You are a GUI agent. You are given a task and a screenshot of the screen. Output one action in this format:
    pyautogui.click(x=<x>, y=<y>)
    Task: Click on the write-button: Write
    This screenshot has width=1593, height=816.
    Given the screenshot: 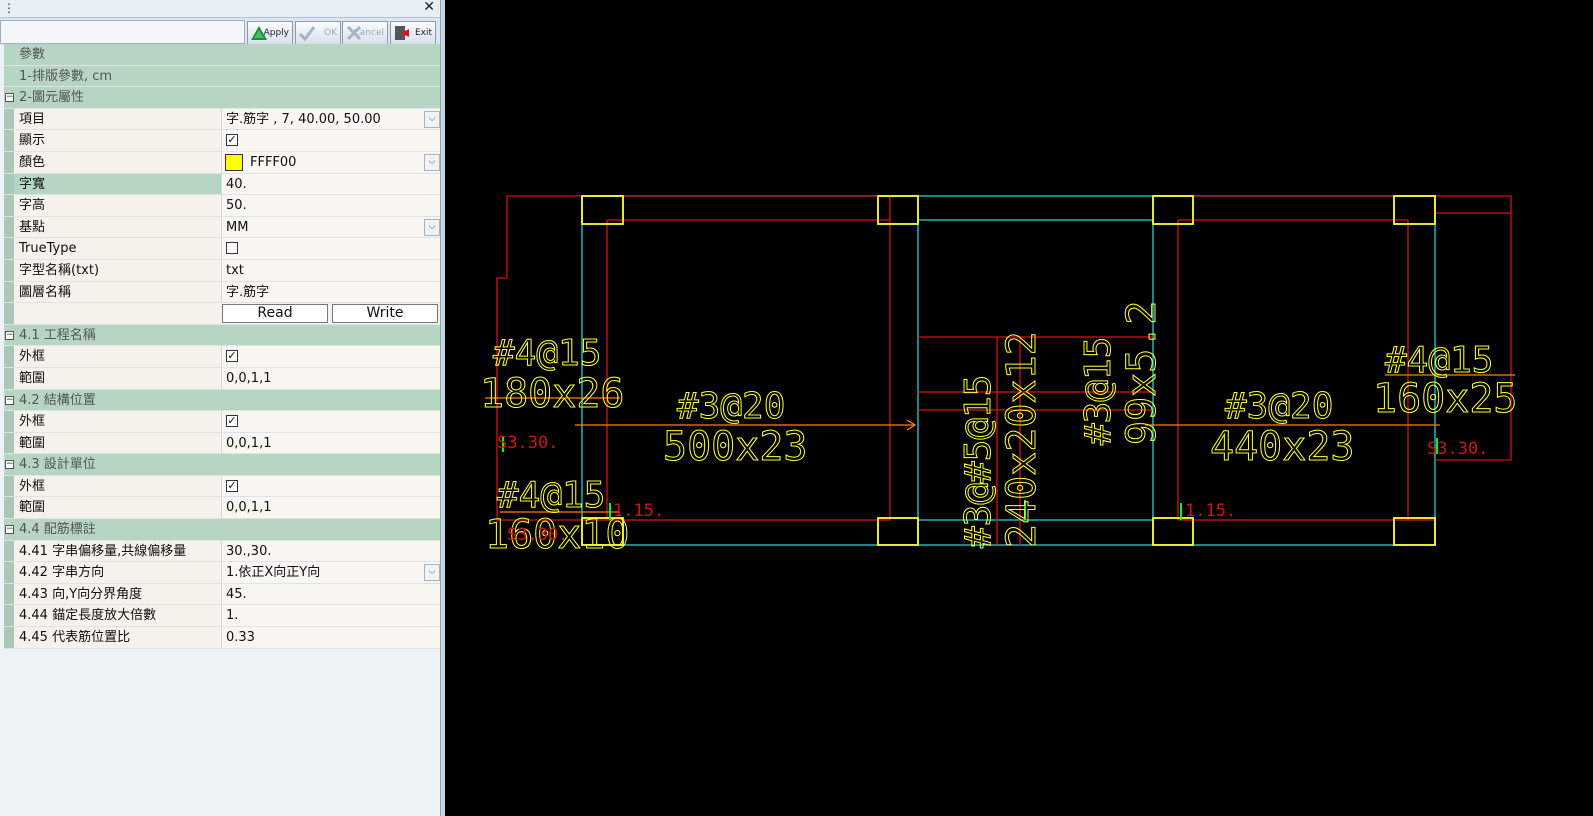 What is the action you would take?
    pyautogui.click(x=385, y=314)
    